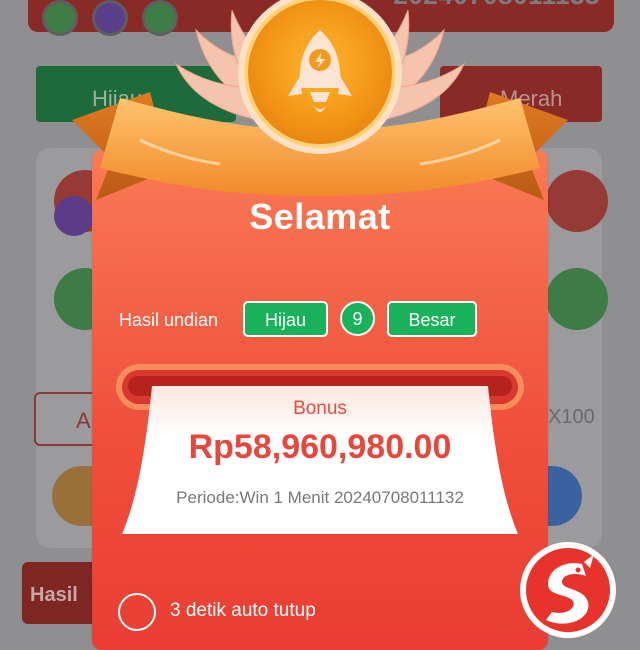 The image size is (640, 650). I want to click on auto-close-checkbox, so click(137, 612).